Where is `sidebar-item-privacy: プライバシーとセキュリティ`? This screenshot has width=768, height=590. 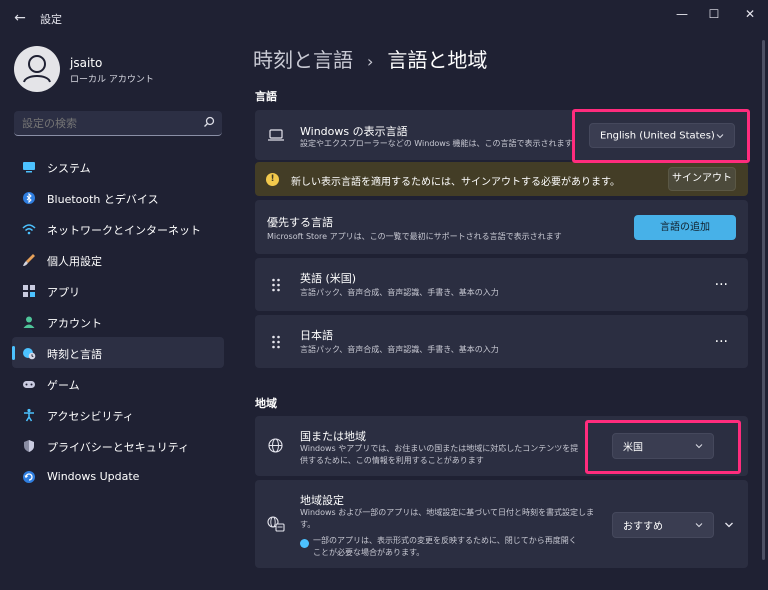 sidebar-item-privacy: プライバシーとセキュリティ is located at coordinates (118, 445).